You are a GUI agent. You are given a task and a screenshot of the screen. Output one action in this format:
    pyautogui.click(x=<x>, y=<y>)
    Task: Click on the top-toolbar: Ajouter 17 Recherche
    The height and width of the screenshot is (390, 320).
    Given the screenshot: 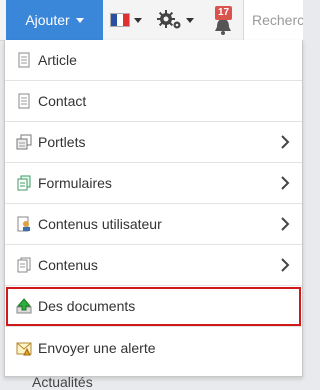 What is the action you would take?
    pyautogui.click(x=151, y=20)
    